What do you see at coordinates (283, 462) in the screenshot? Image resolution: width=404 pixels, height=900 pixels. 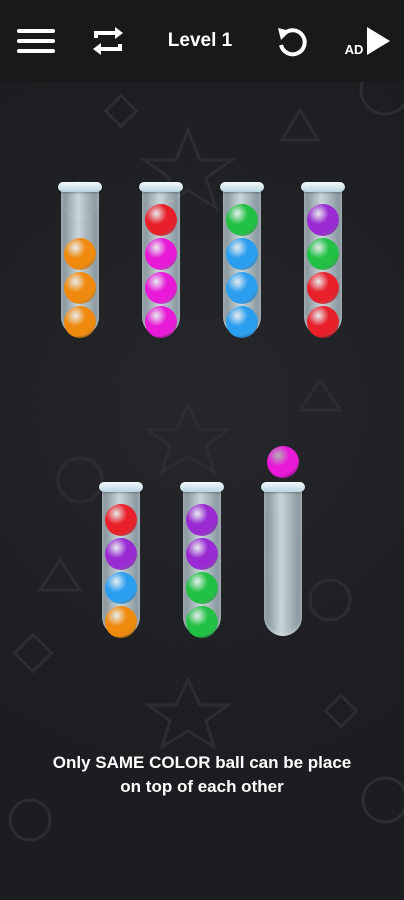 I see `lifted-ball-magenta` at bounding box center [283, 462].